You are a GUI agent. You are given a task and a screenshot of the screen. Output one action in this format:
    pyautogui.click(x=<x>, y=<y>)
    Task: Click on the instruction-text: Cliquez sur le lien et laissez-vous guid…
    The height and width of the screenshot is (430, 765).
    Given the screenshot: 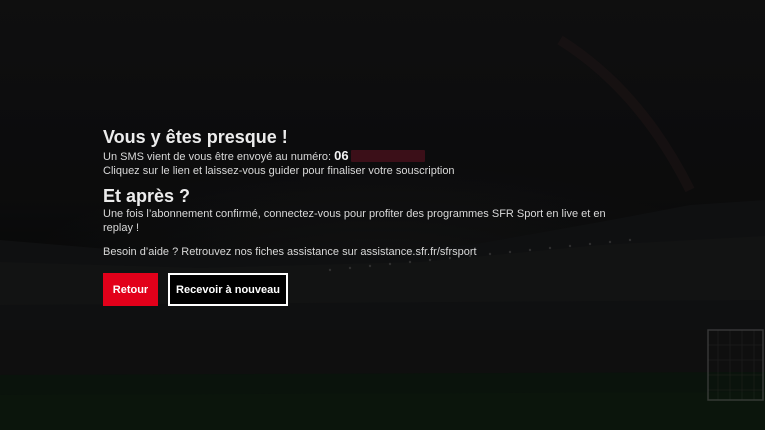 What is the action you would take?
    pyautogui.click(x=279, y=171)
    